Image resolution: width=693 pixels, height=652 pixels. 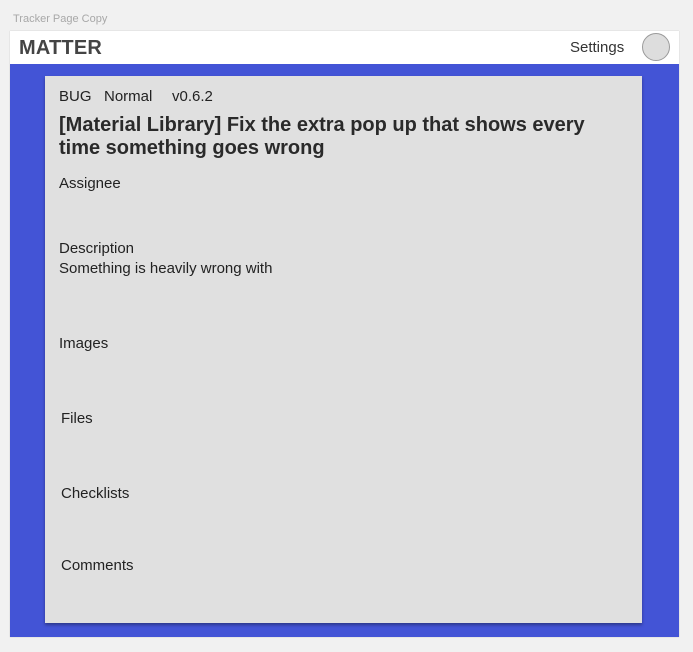 What do you see at coordinates (77, 418) in the screenshot?
I see `files-label: Files` at bounding box center [77, 418].